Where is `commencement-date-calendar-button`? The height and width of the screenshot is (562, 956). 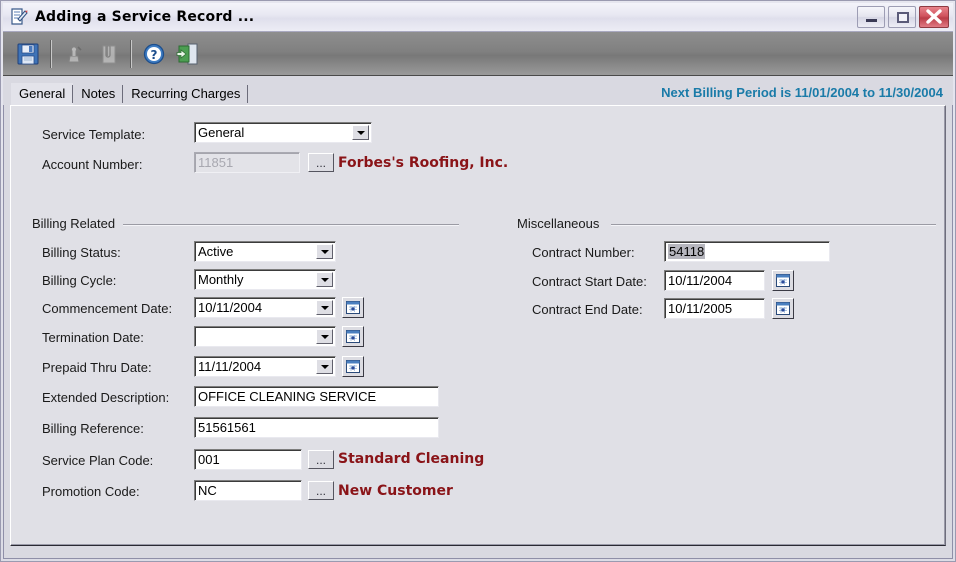 commencement-date-calendar-button is located at coordinates (353, 307).